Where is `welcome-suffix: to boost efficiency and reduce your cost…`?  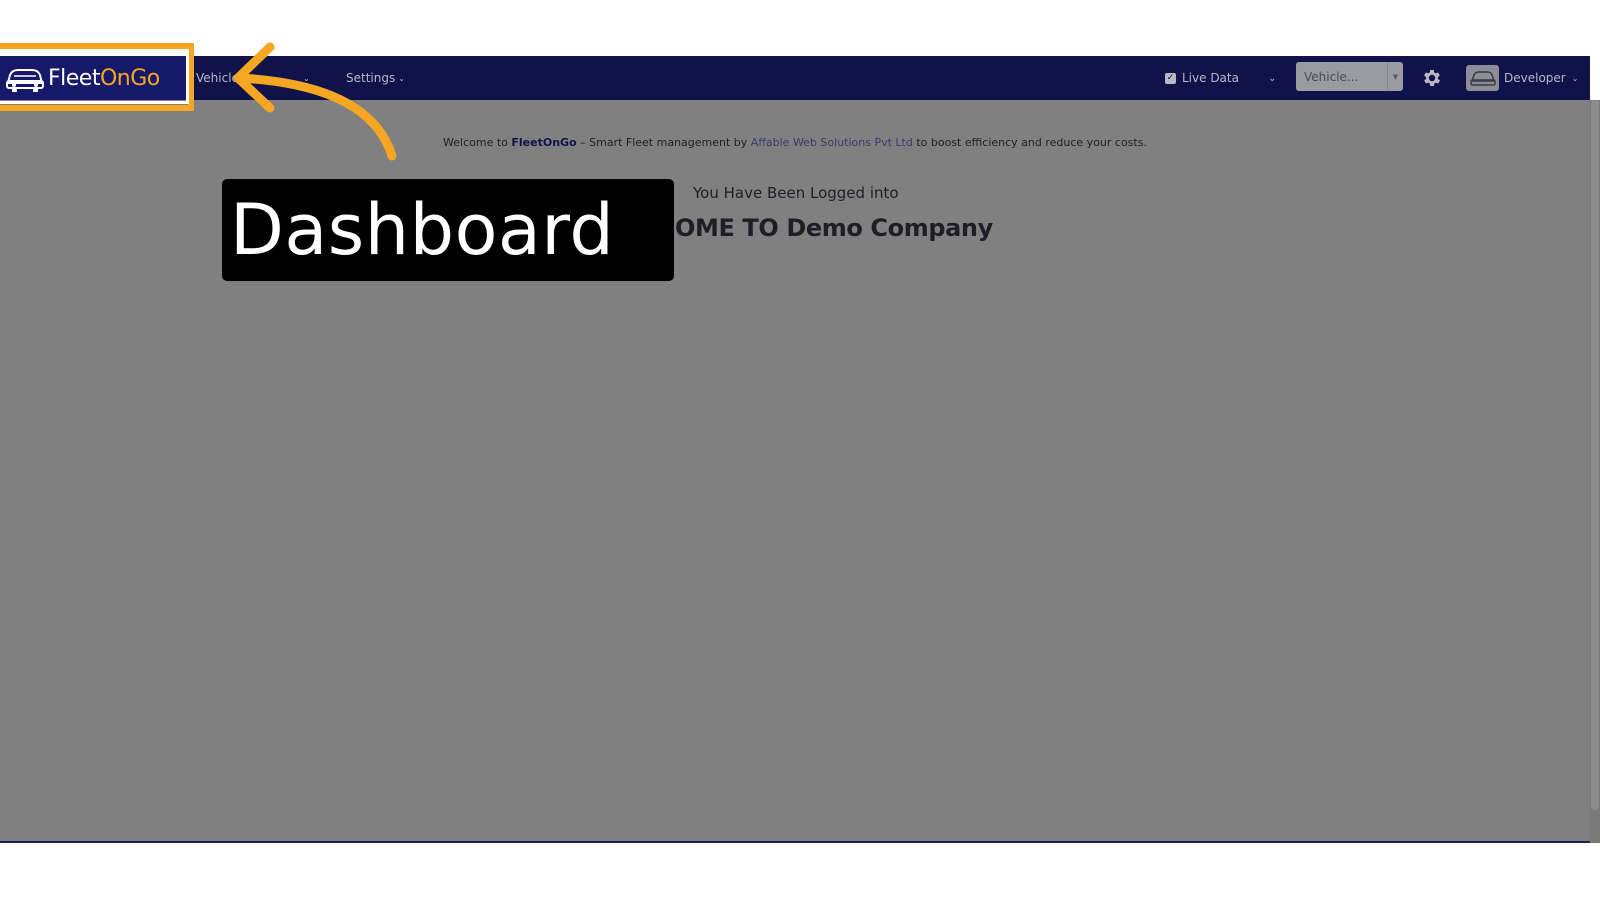
welcome-suffix: to boost efficiency and reduce your cost… is located at coordinates (1029, 142).